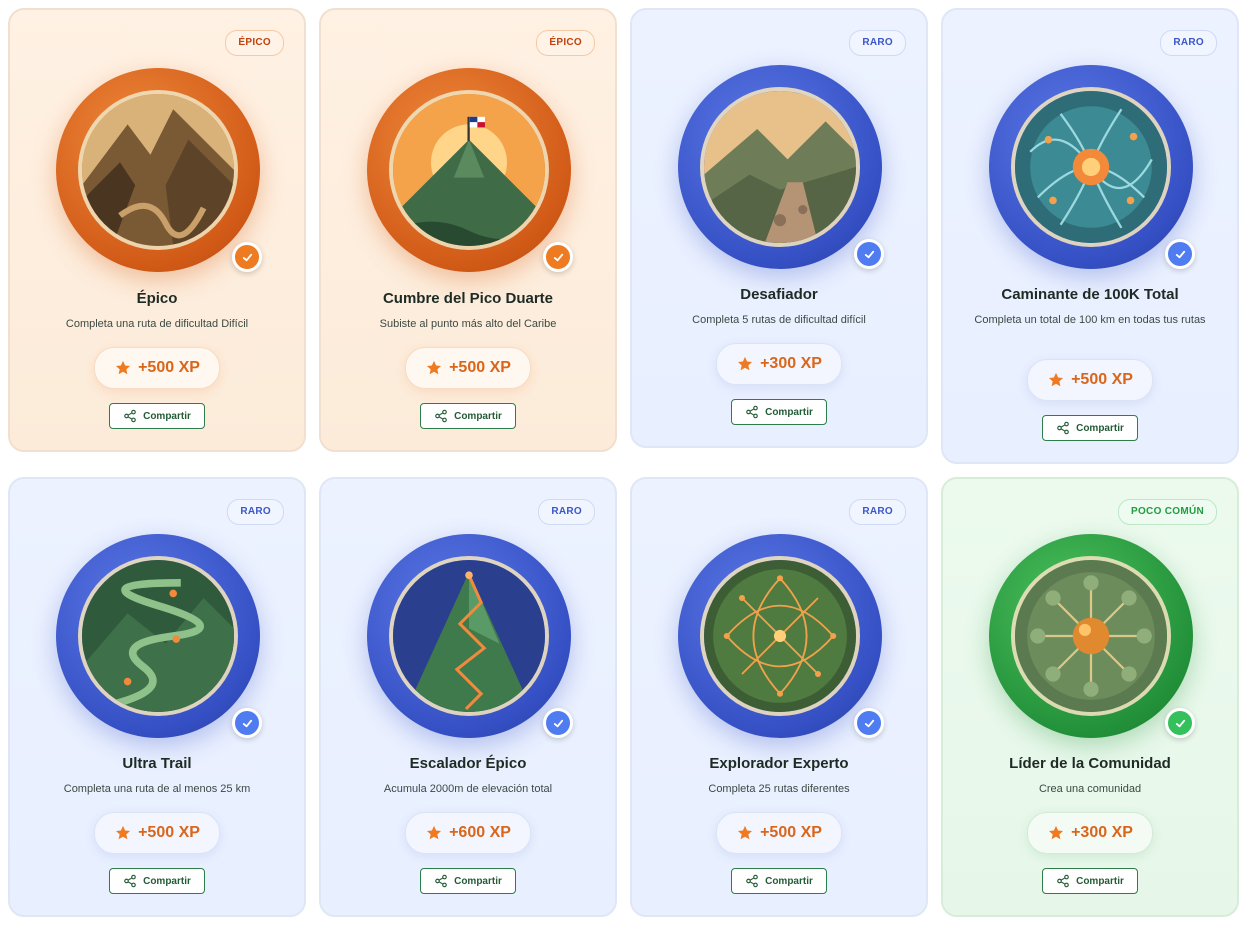 The height and width of the screenshot is (930, 1246). I want to click on xp-reward: +600 XP, so click(468, 833).